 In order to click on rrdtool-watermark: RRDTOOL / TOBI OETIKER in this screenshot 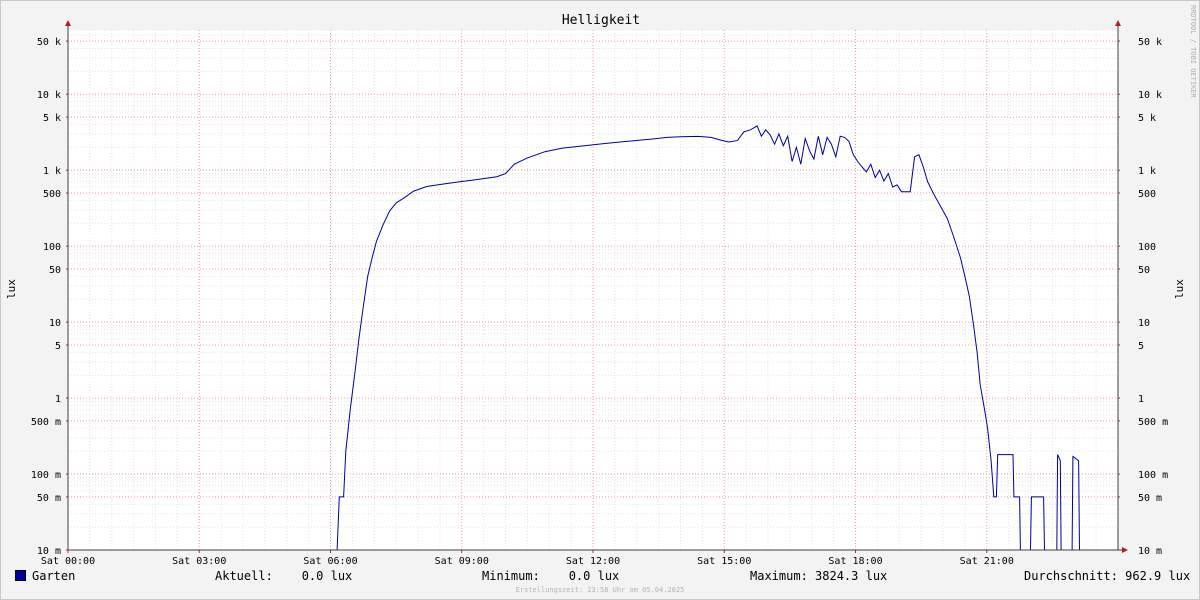, I will do `click(1193, 52)`.